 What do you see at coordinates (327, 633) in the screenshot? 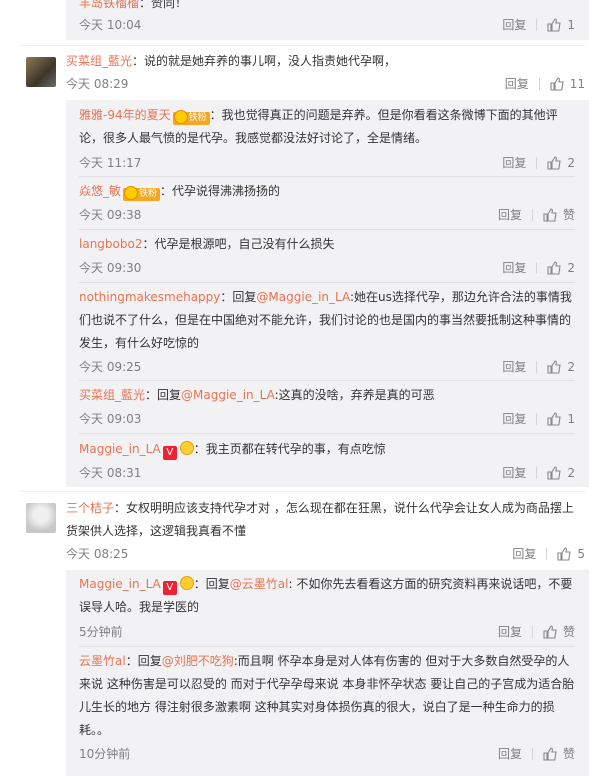
I see `reply-meta: 5分钟前 回复 赞` at bounding box center [327, 633].